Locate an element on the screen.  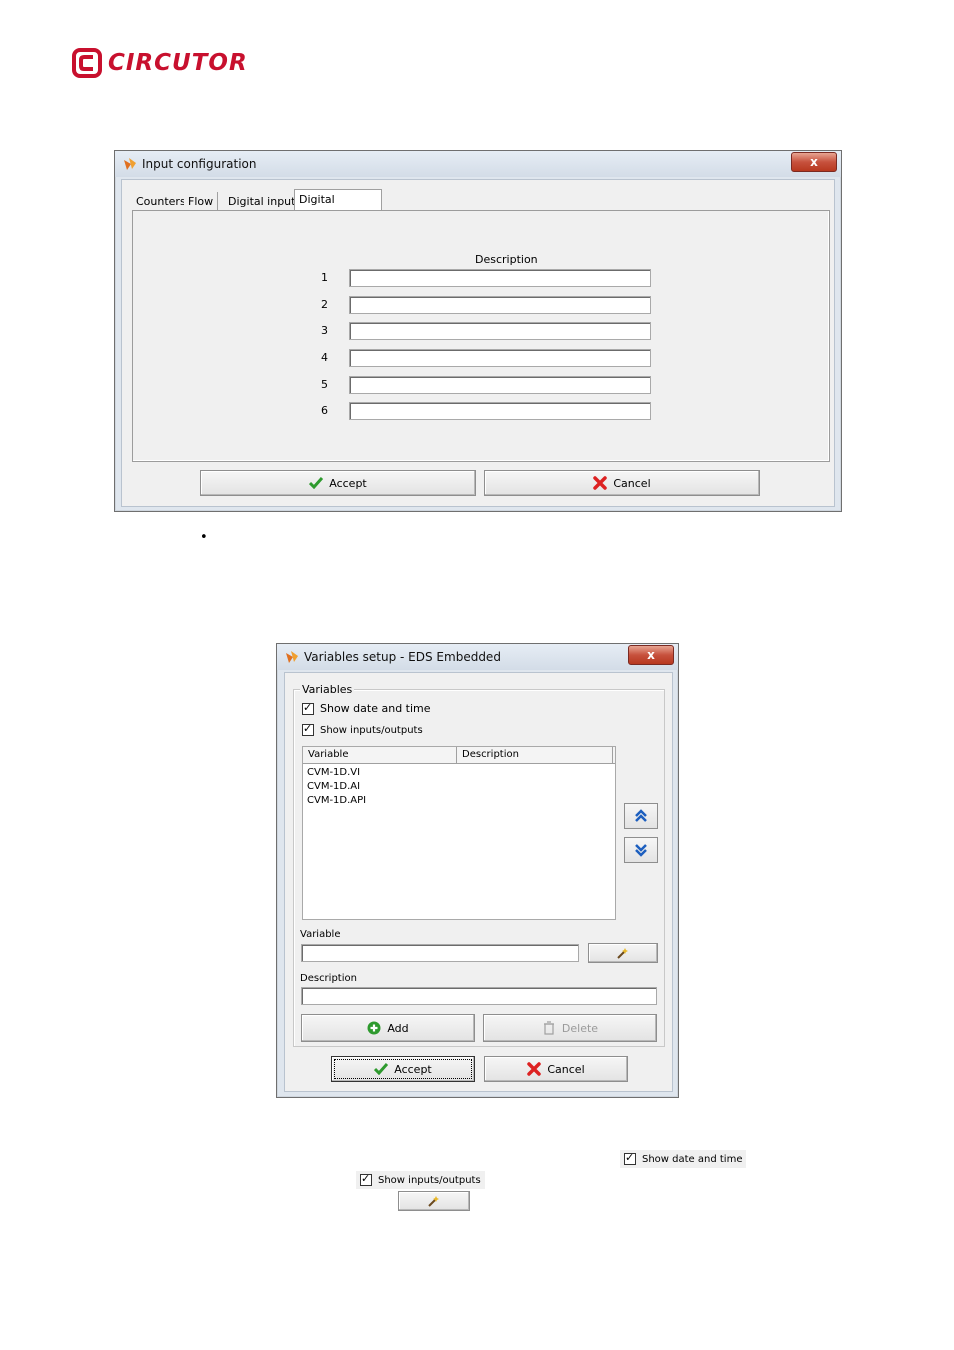
row-label: 2 is located at coordinates (324, 304).